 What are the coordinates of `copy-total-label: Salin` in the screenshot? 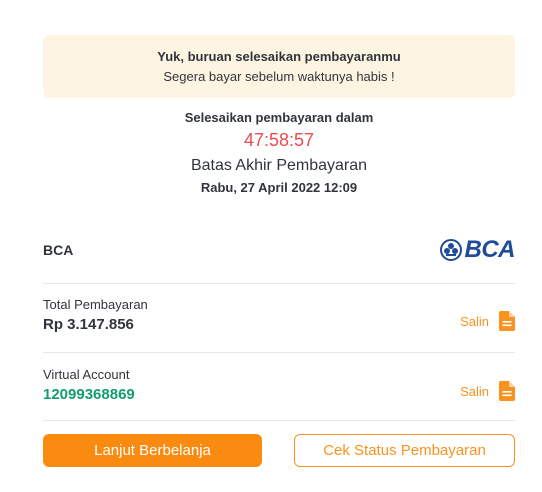 It's located at (474, 321).